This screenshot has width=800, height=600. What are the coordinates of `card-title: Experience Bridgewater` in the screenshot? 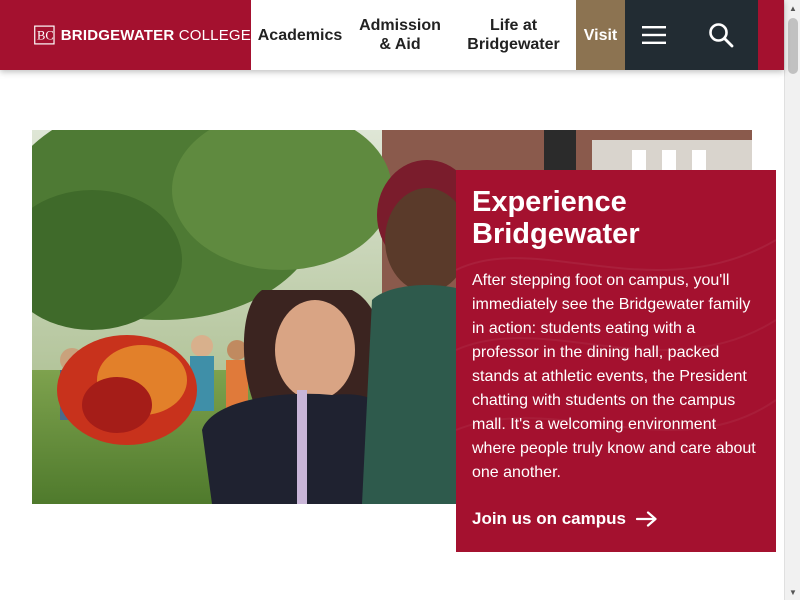 It's located at (556, 218).